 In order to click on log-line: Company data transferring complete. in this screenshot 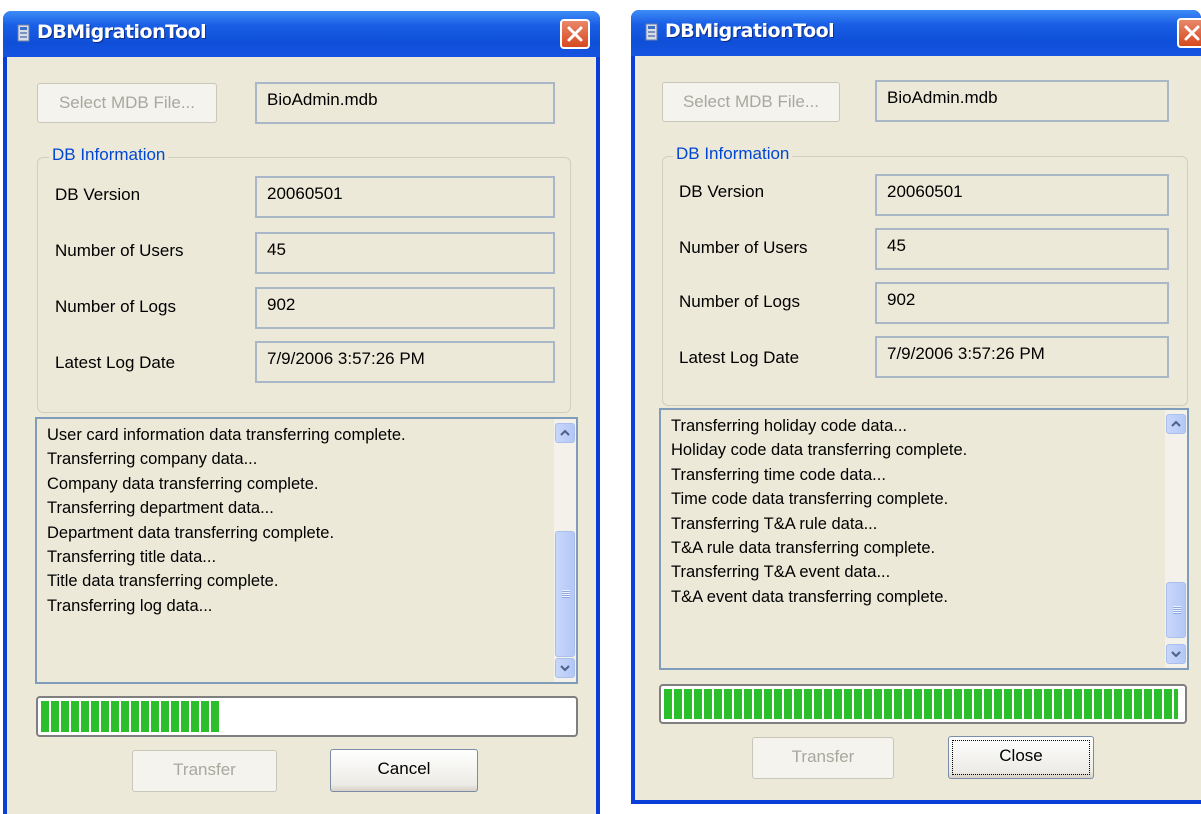, I will do `click(183, 483)`.